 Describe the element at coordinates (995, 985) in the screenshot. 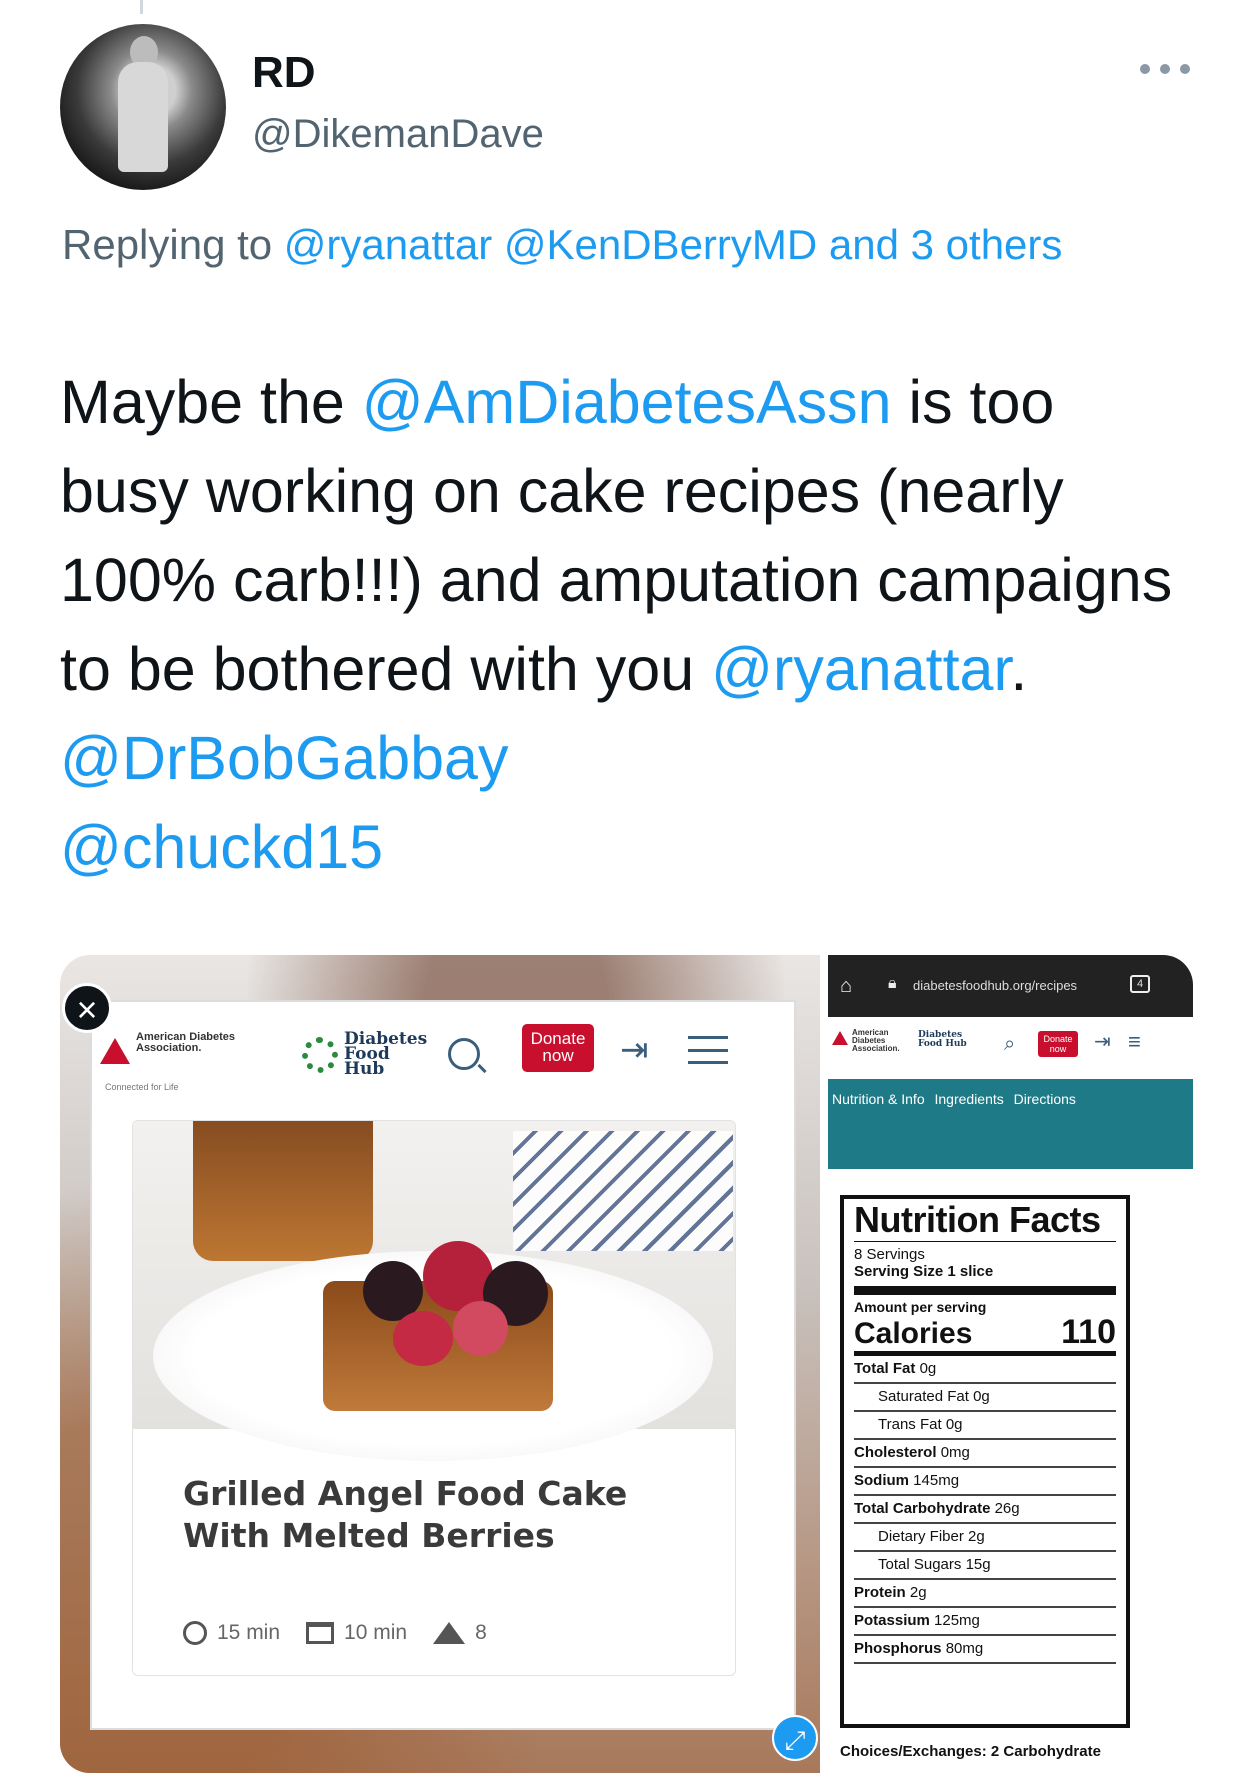

I see `url-text: diabetesfoodhub.org/recipes` at that location.